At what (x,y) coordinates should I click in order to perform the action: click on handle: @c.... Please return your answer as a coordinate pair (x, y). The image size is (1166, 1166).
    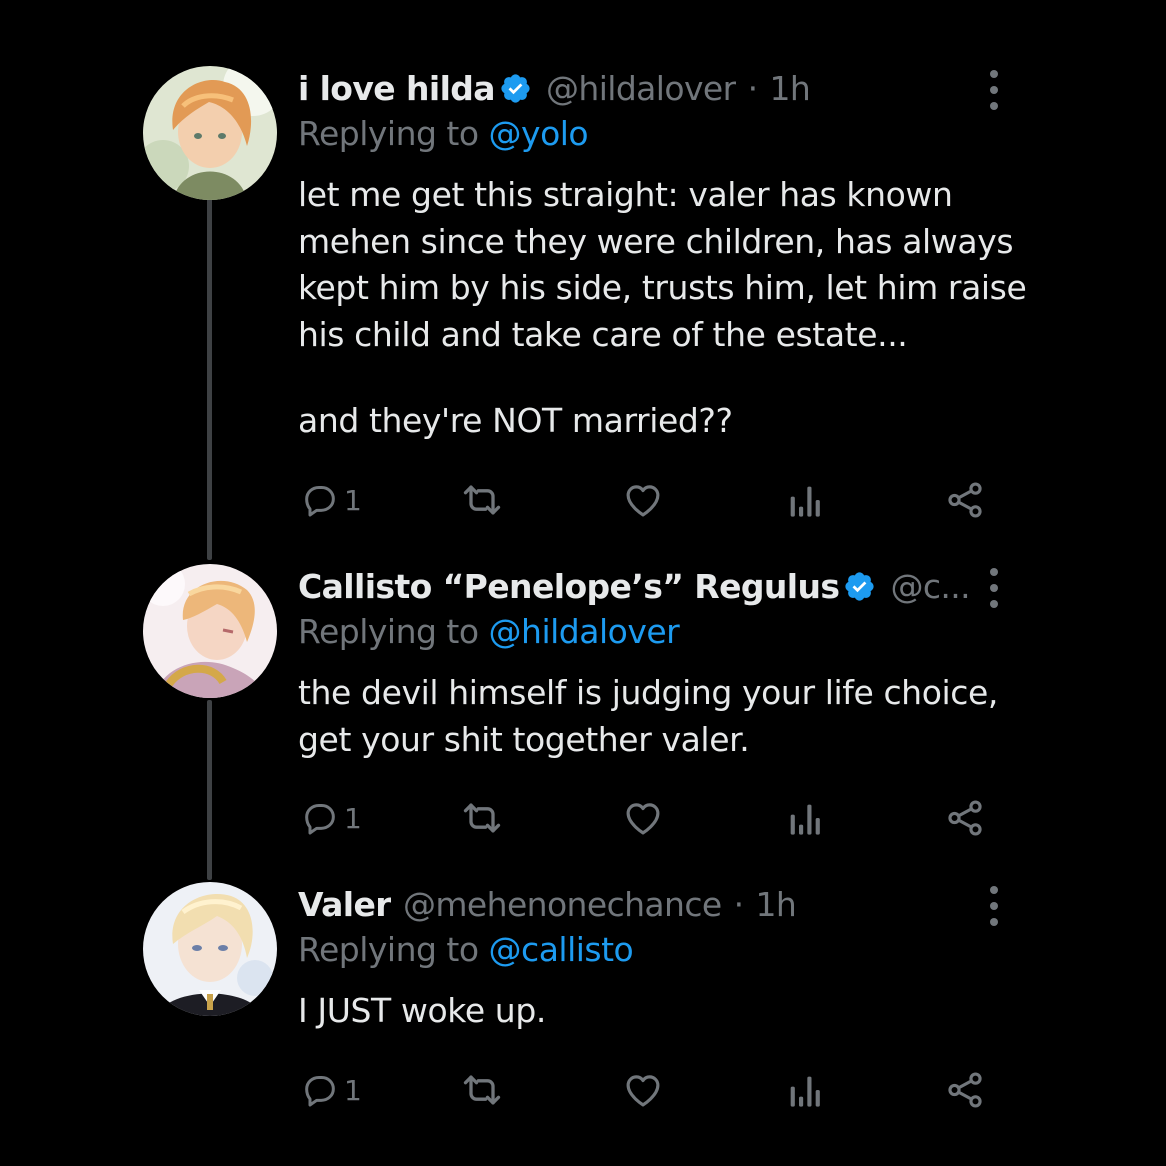
    Looking at the image, I should click on (930, 586).